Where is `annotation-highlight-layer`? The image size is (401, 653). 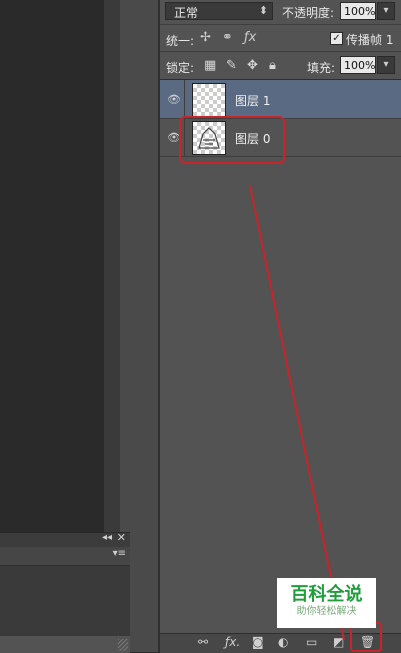 annotation-highlight-layer is located at coordinates (232, 140).